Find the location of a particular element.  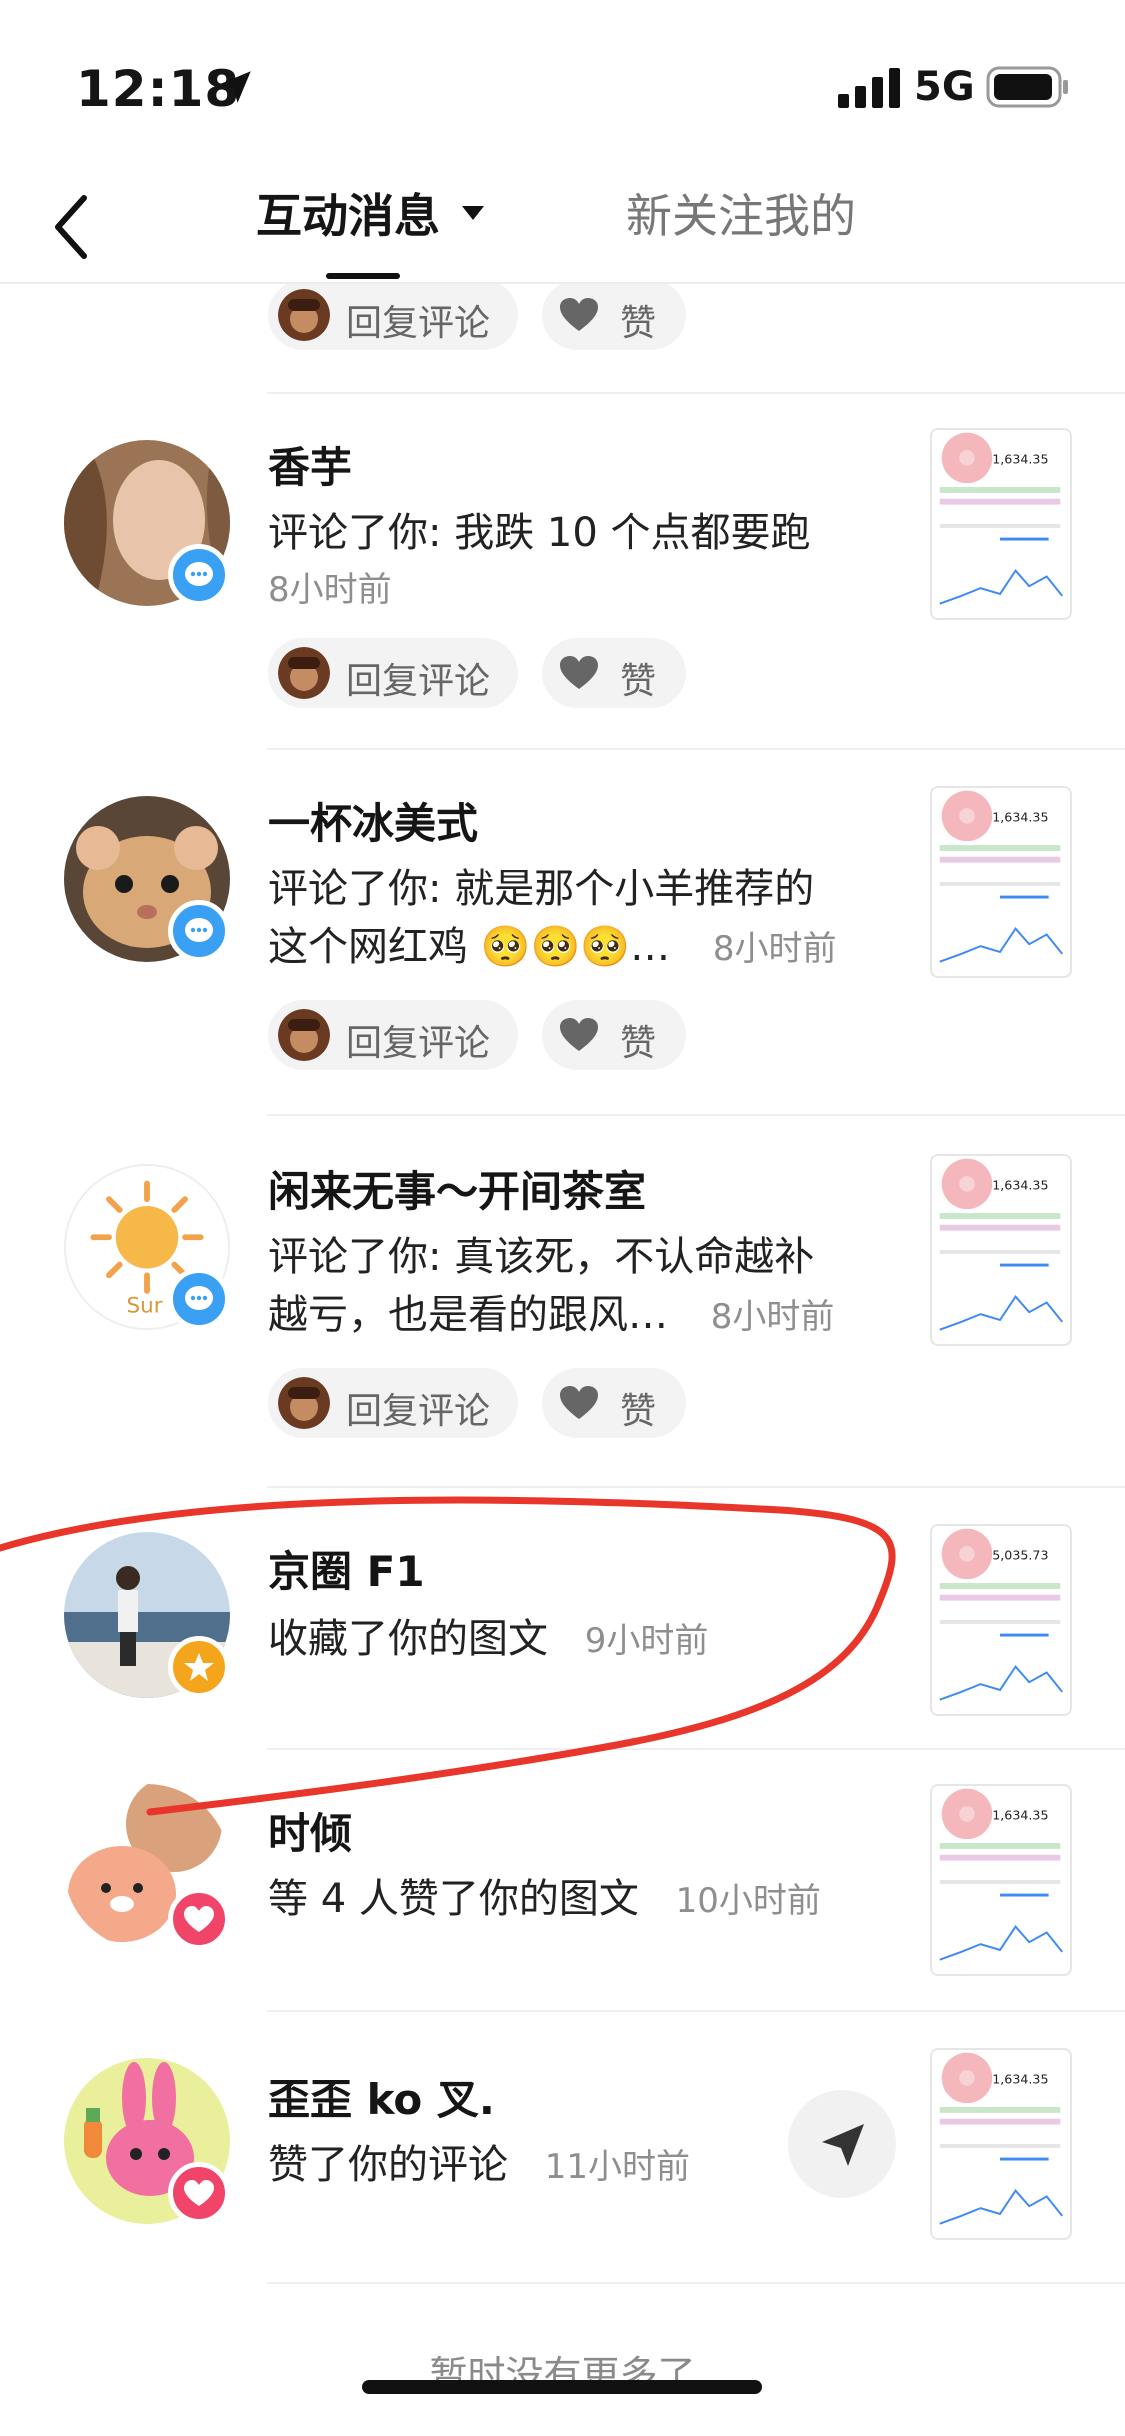

paper-plane-icon is located at coordinates (843, 2145).